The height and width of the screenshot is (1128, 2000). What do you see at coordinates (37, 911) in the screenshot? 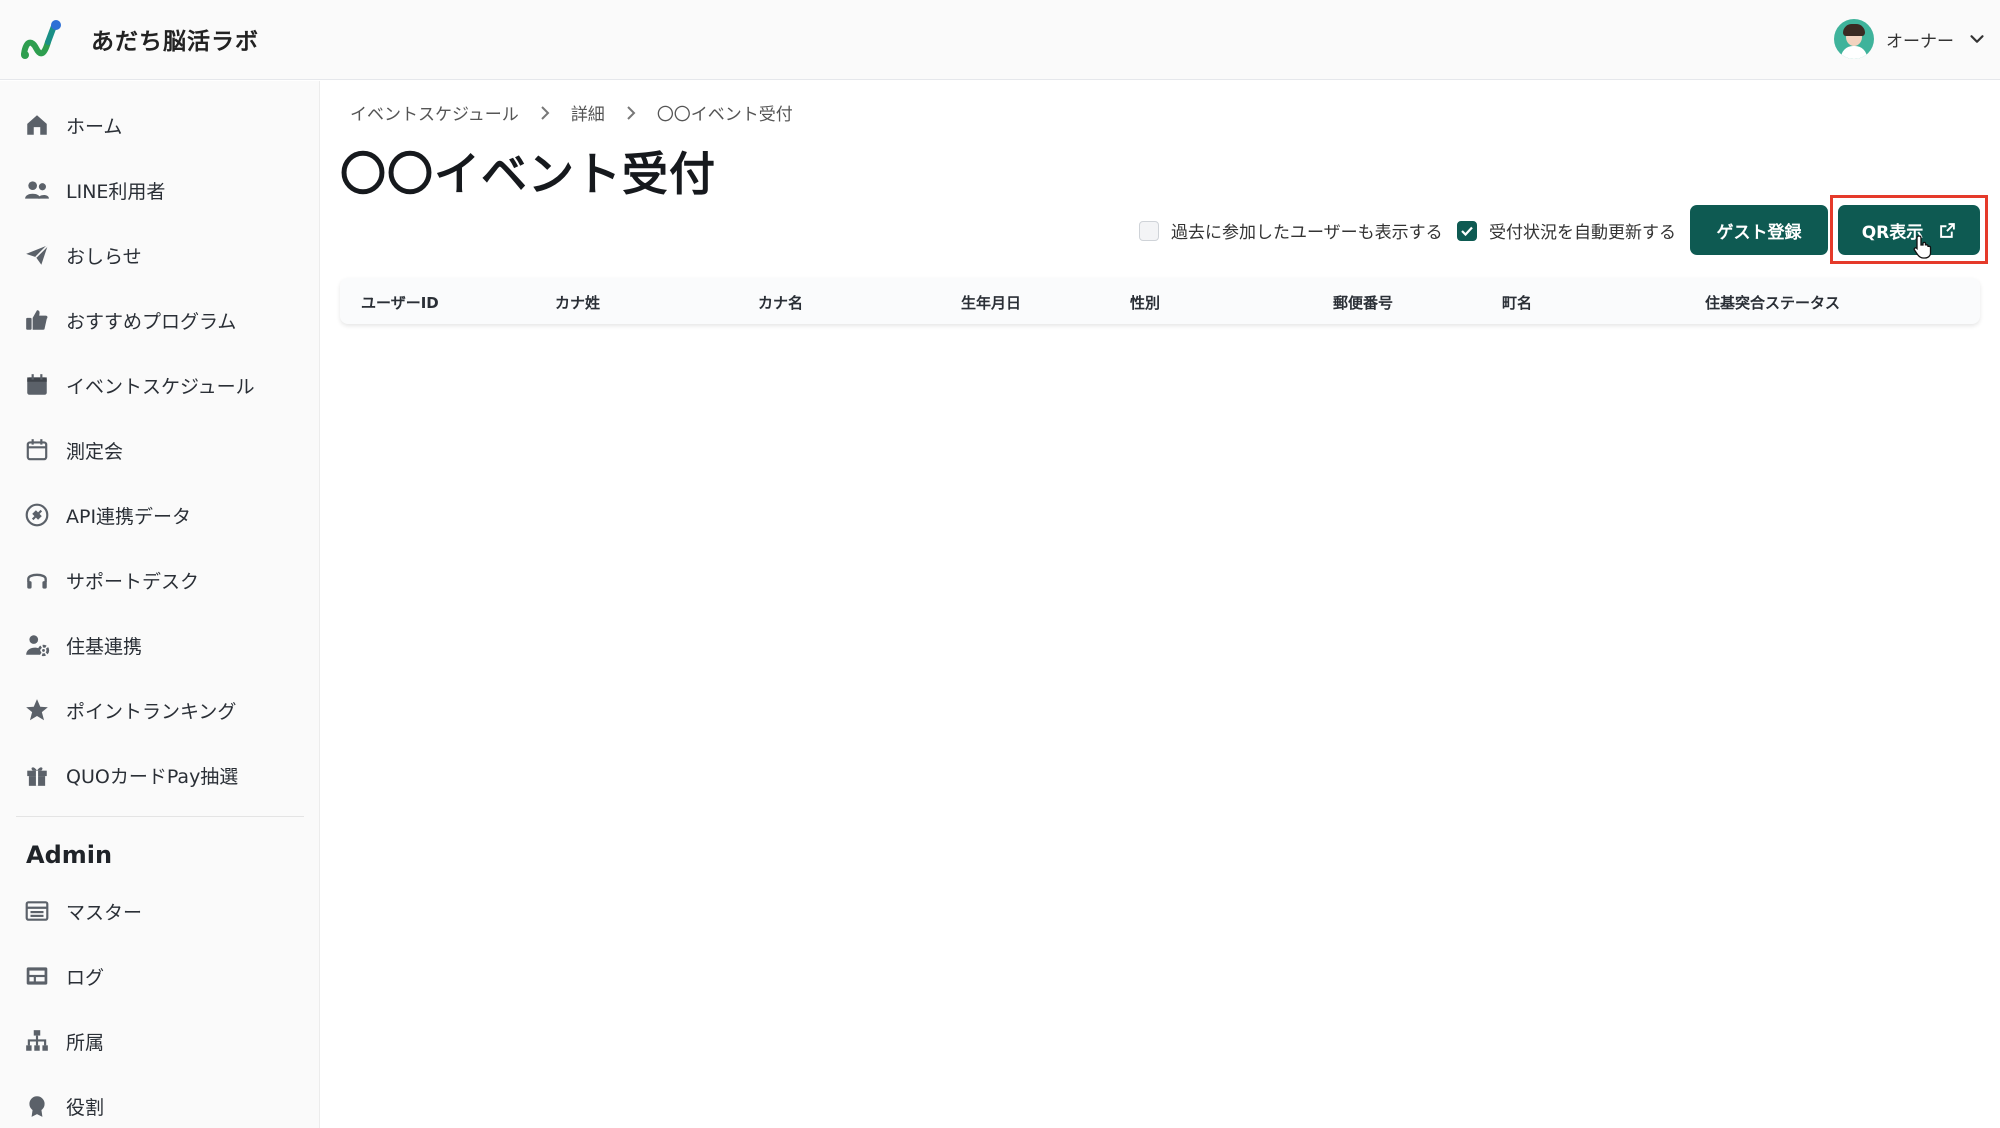
I see `list-icon` at bounding box center [37, 911].